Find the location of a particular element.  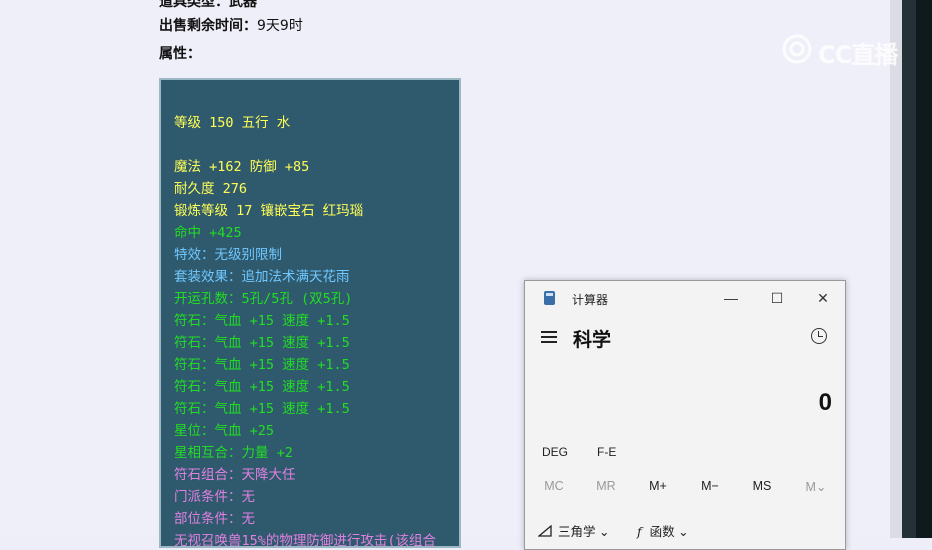

item-attribute-line: 命中 +425 is located at coordinates (208, 233).